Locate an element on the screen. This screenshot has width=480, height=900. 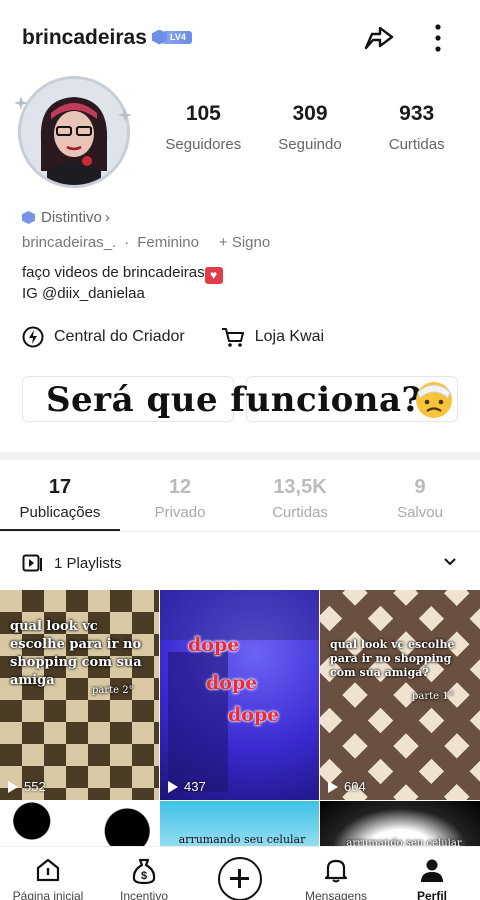
kwai-shop-label: Loja Kwai is located at coordinates (289, 336).